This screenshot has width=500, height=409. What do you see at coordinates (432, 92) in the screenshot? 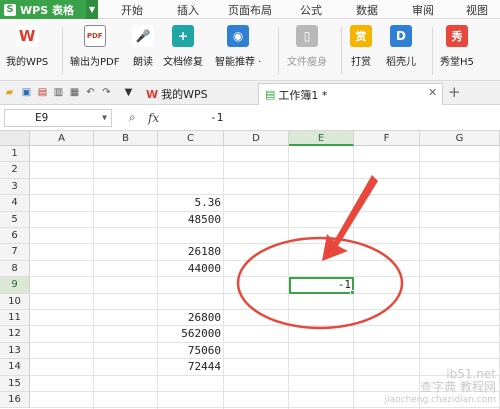
I see `close-tab-icon: ✕` at bounding box center [432, 92].